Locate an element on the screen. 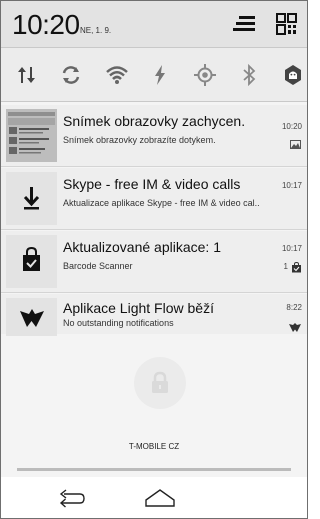  lock-button is located at coordinates (160, 383).